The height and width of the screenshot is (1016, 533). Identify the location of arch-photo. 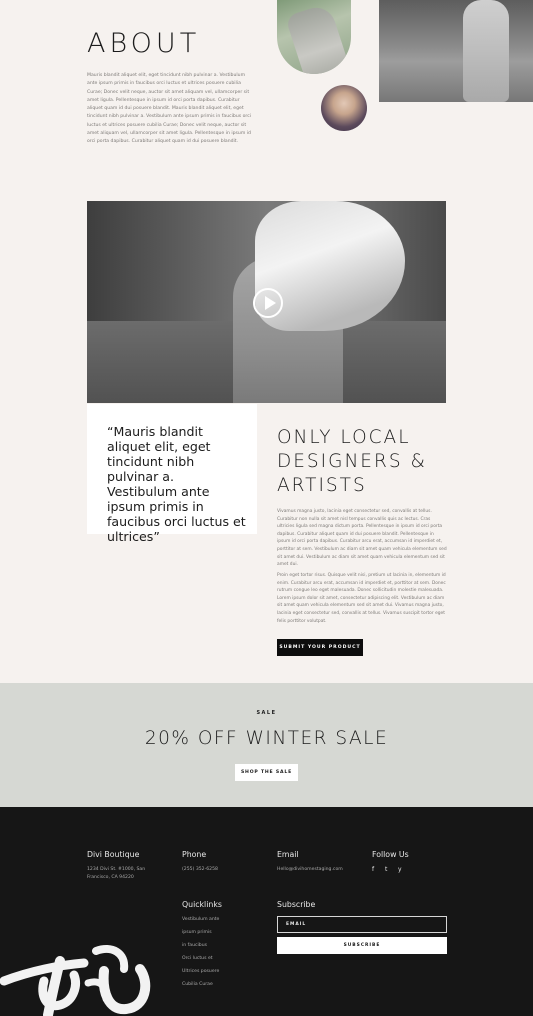
(314, 37).